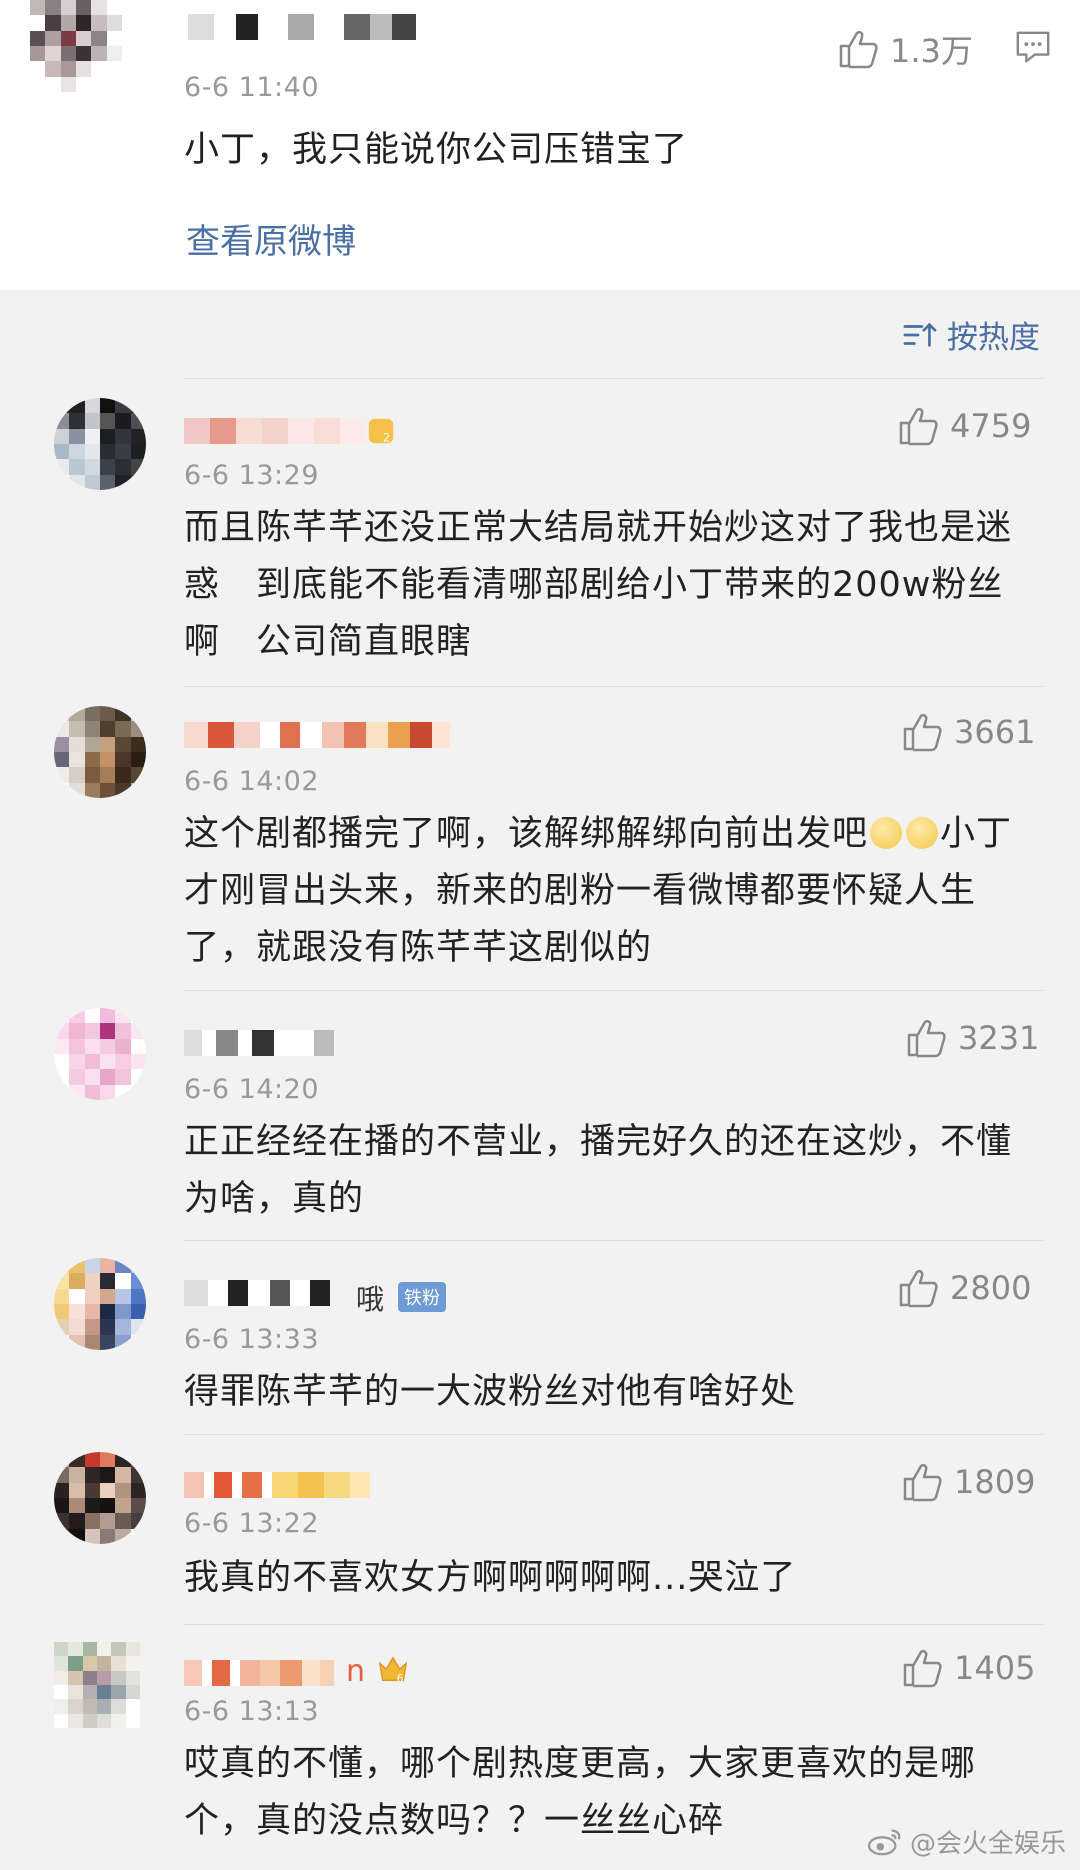 The height and width of the screenshot is (1870, 1080). I want to click on medal-icon: 2, so click(381, 431).